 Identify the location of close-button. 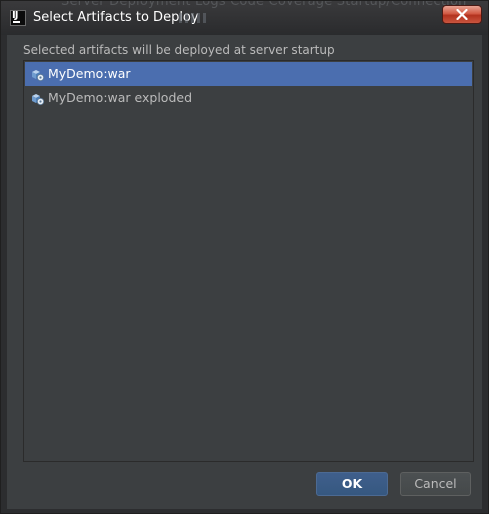
(462, 14).